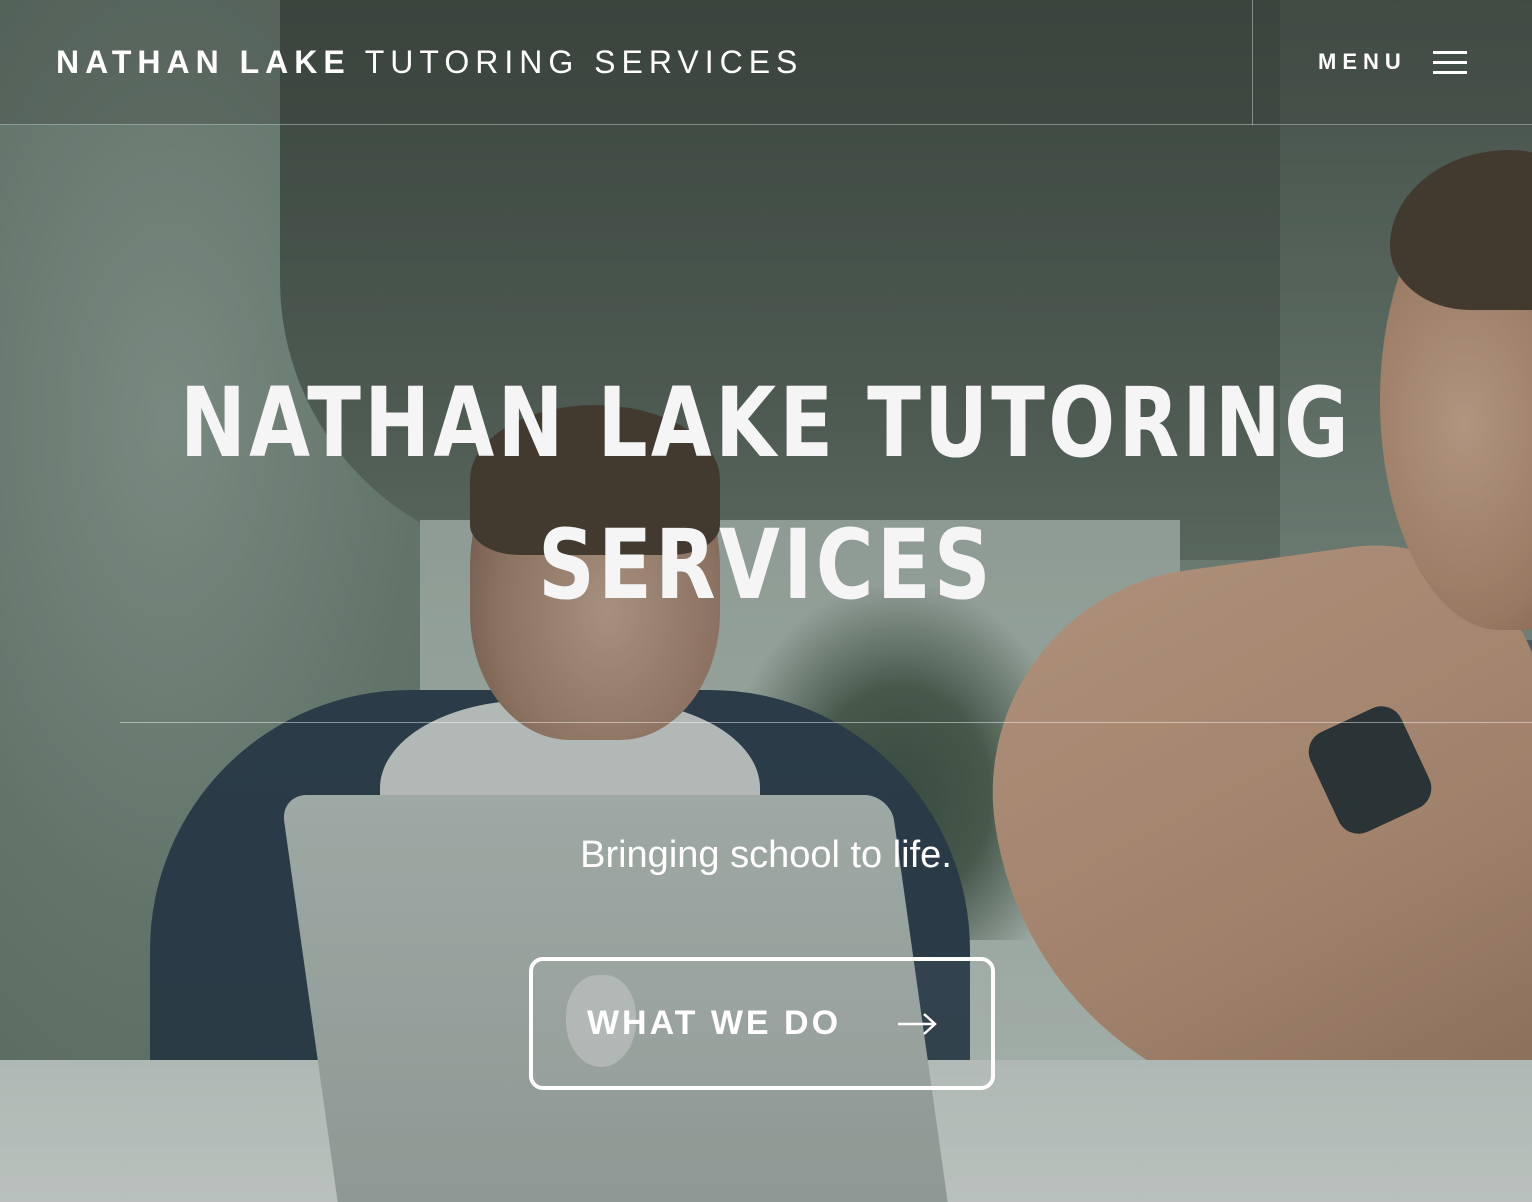  Describe the element at coordinates (714, 1023) in the screenshot. I see `cta-label: WHAT WE DO` at that location.